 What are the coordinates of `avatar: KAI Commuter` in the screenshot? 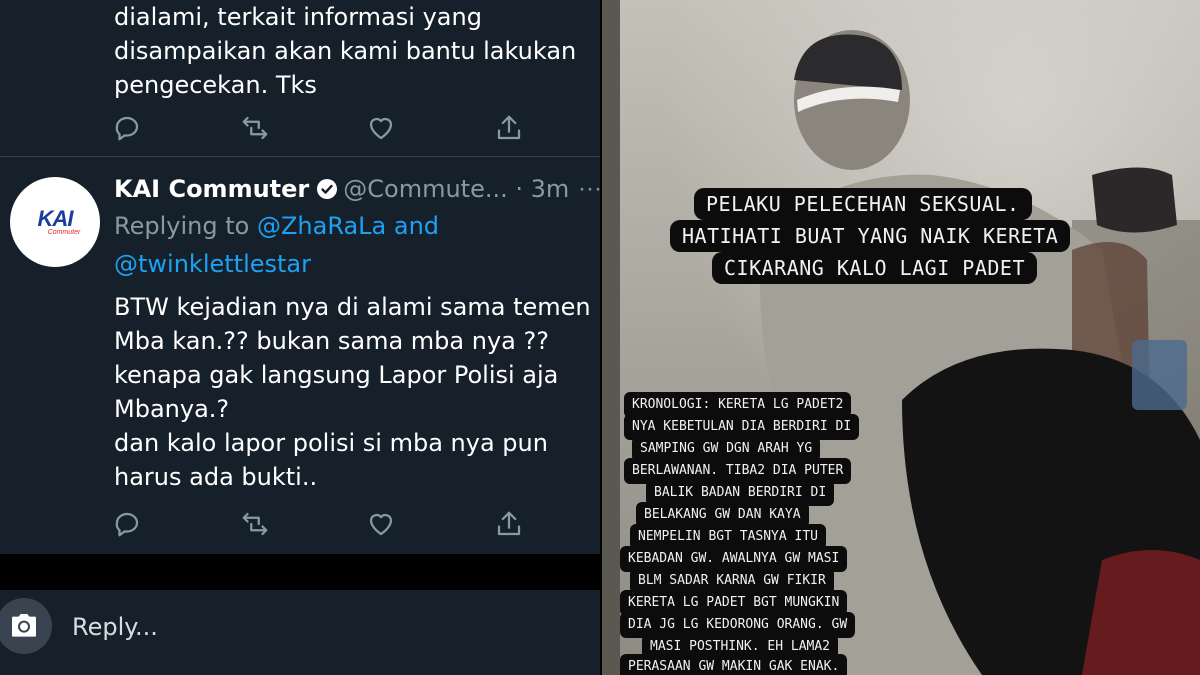 It's located at (55, 222).